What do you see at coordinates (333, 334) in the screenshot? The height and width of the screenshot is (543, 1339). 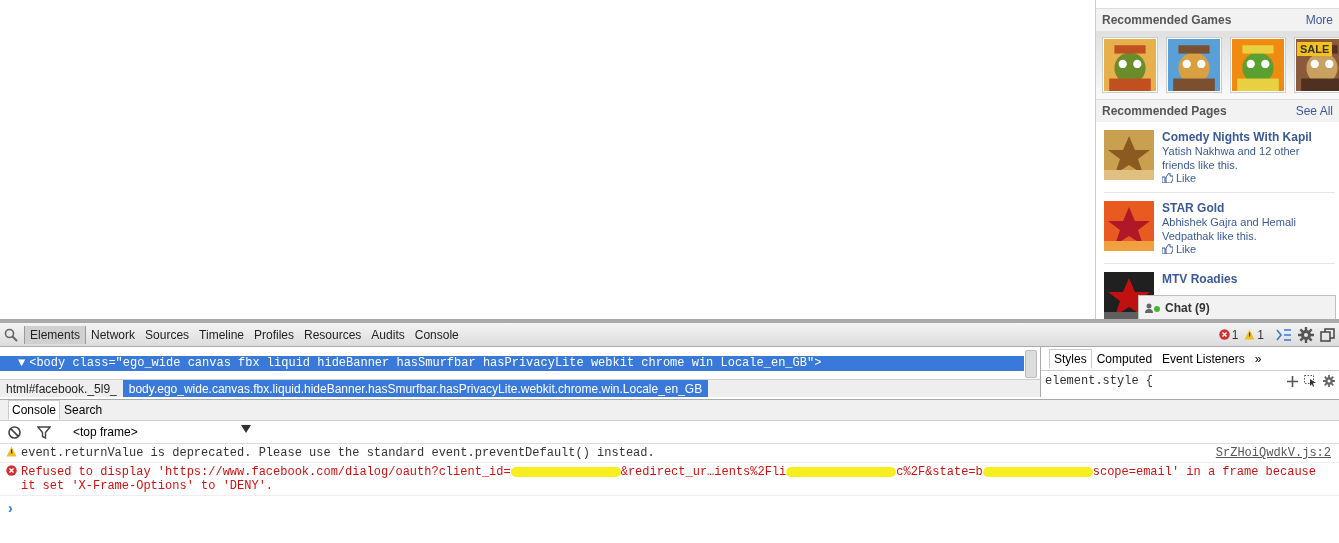 I see `panel-tab: Resources` at bounding box center [333, 334].